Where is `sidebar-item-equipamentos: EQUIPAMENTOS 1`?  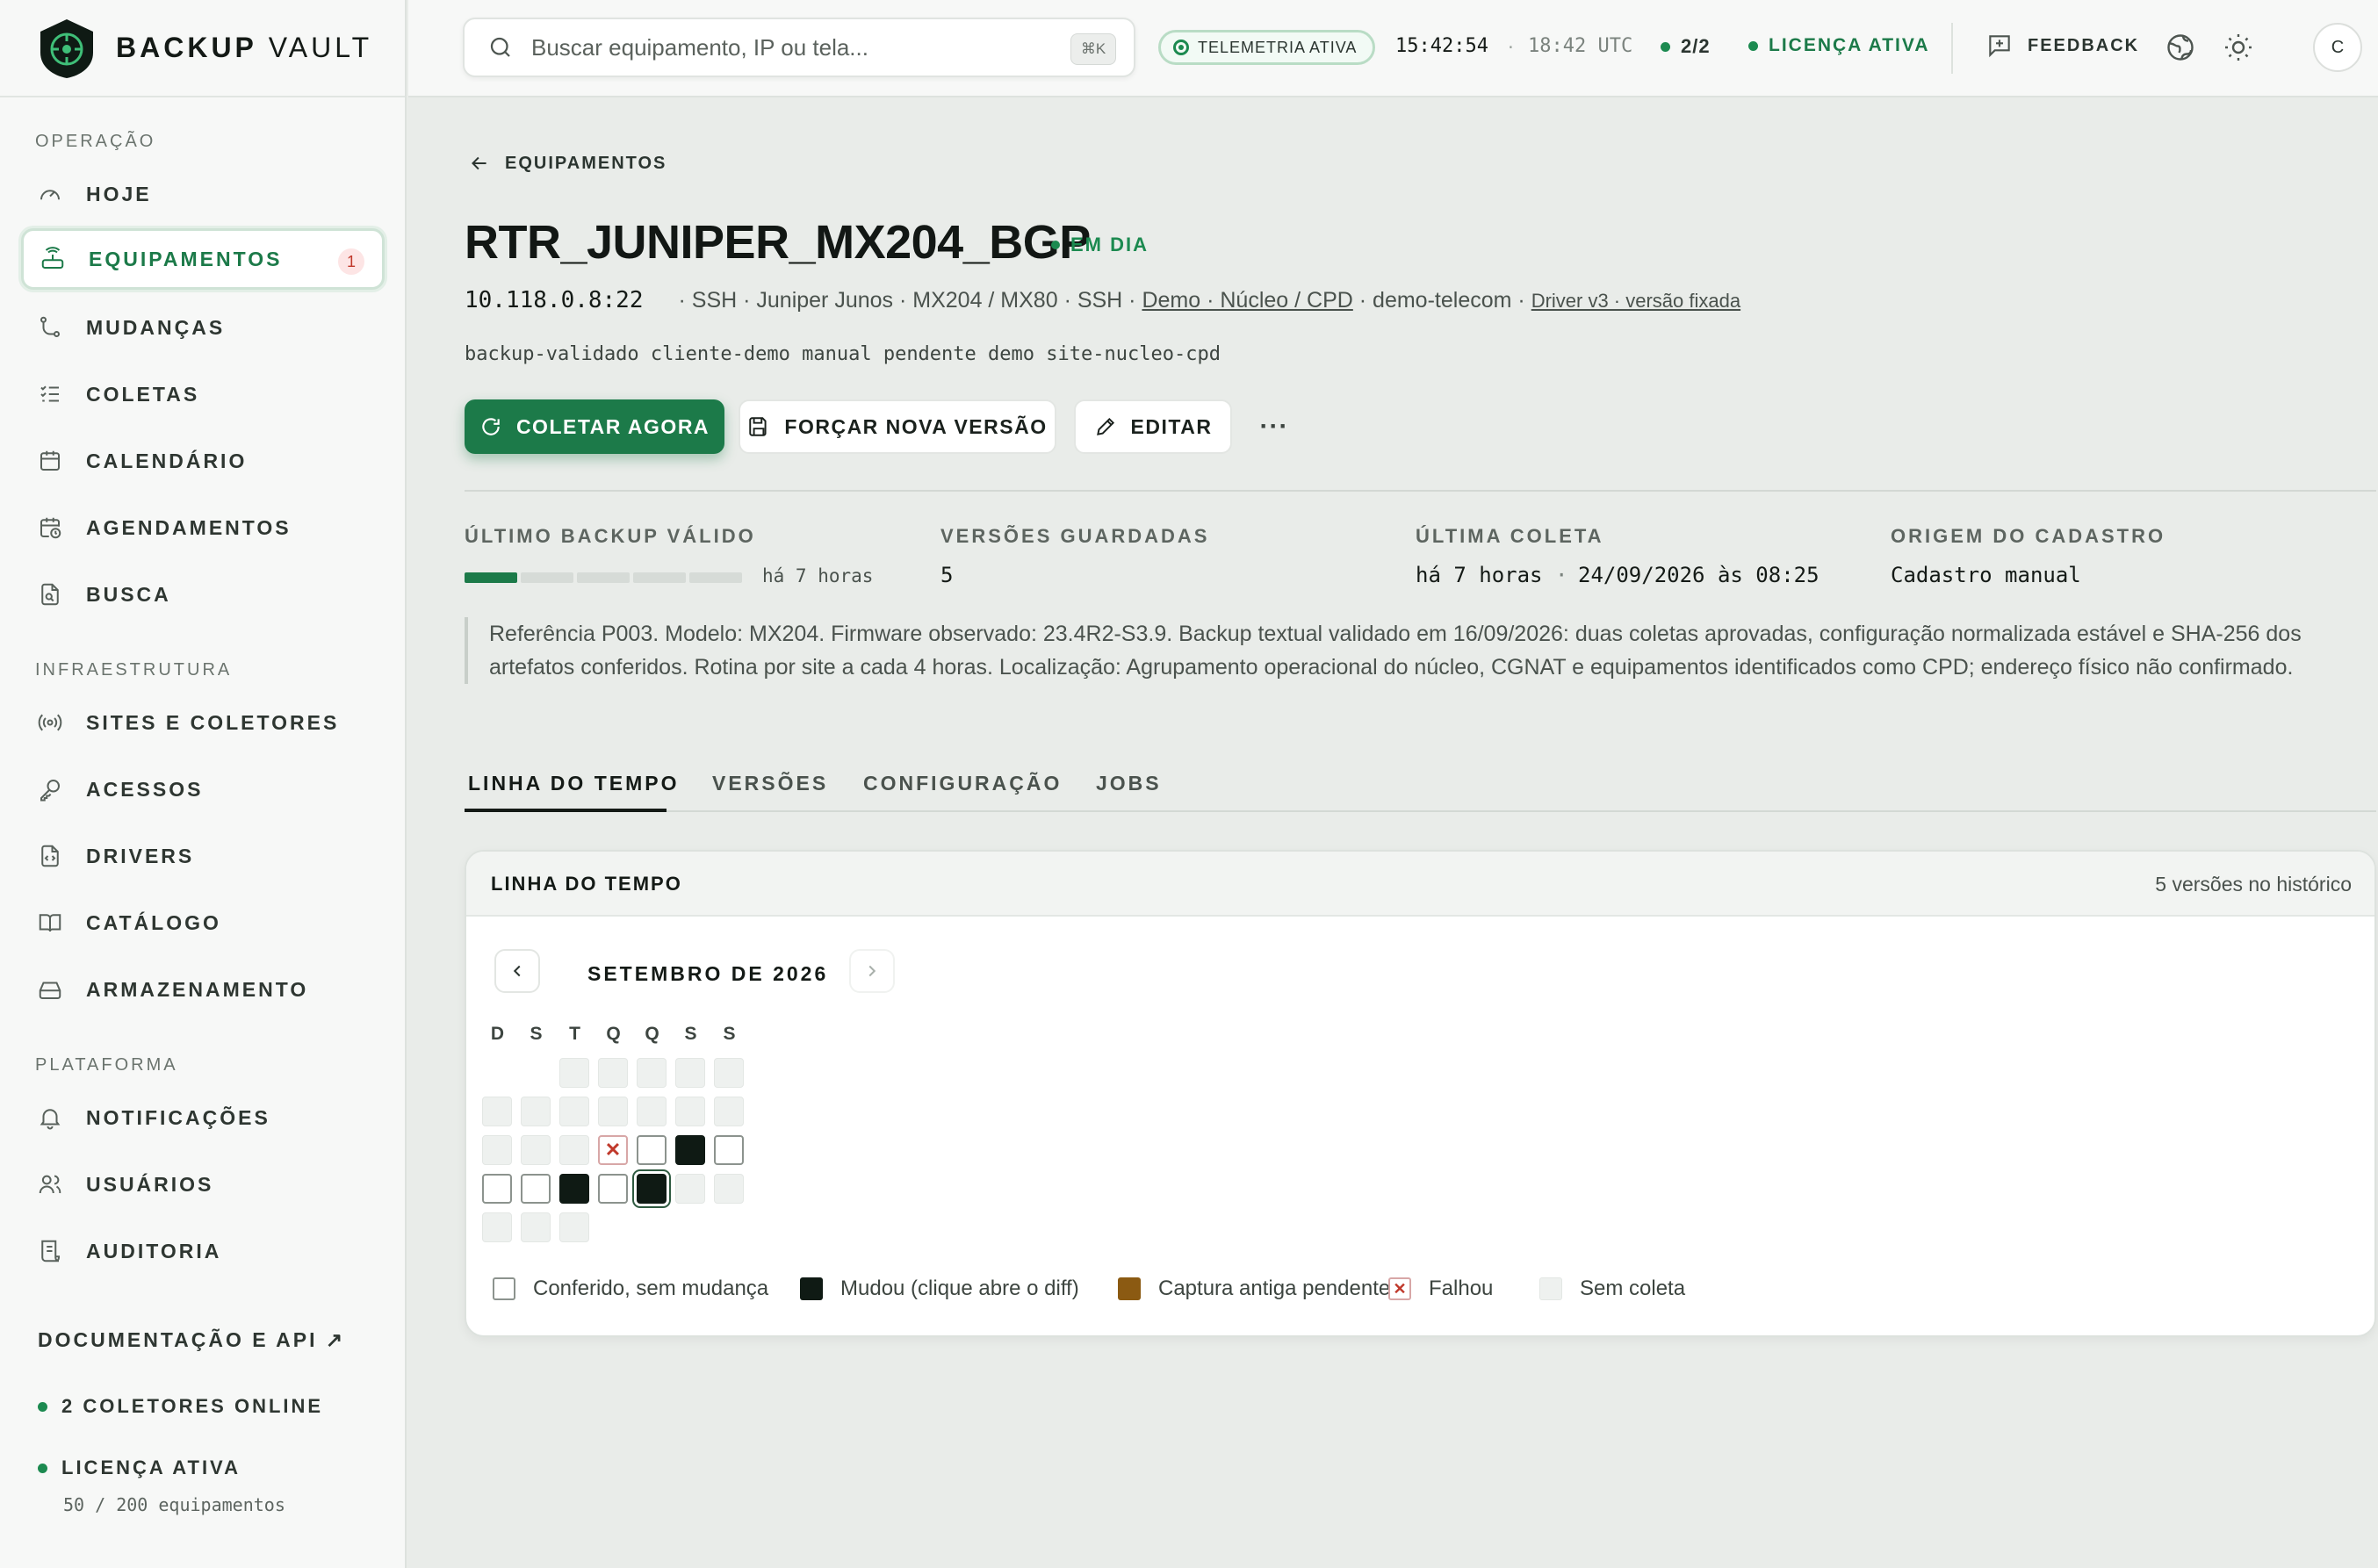 sidebar-item-equipamentos: EQUIPAMENTOS 1 is located at coordinates (203, 259).